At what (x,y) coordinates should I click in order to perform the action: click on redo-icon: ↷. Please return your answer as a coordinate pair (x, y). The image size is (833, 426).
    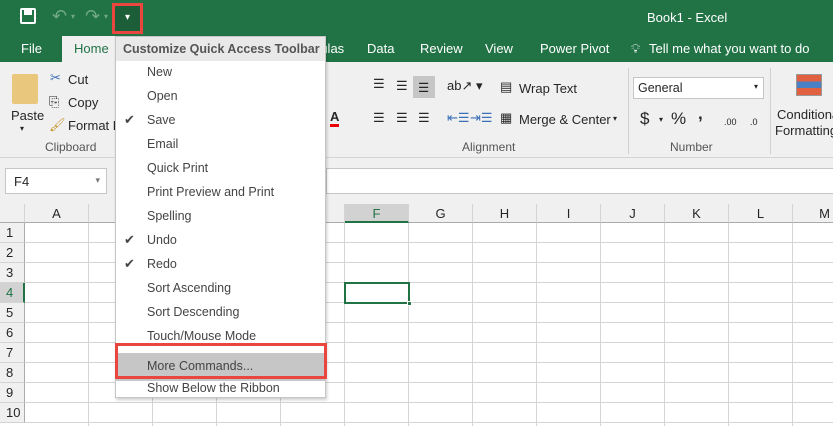
    Looking at the image, I should click on (92, 16).